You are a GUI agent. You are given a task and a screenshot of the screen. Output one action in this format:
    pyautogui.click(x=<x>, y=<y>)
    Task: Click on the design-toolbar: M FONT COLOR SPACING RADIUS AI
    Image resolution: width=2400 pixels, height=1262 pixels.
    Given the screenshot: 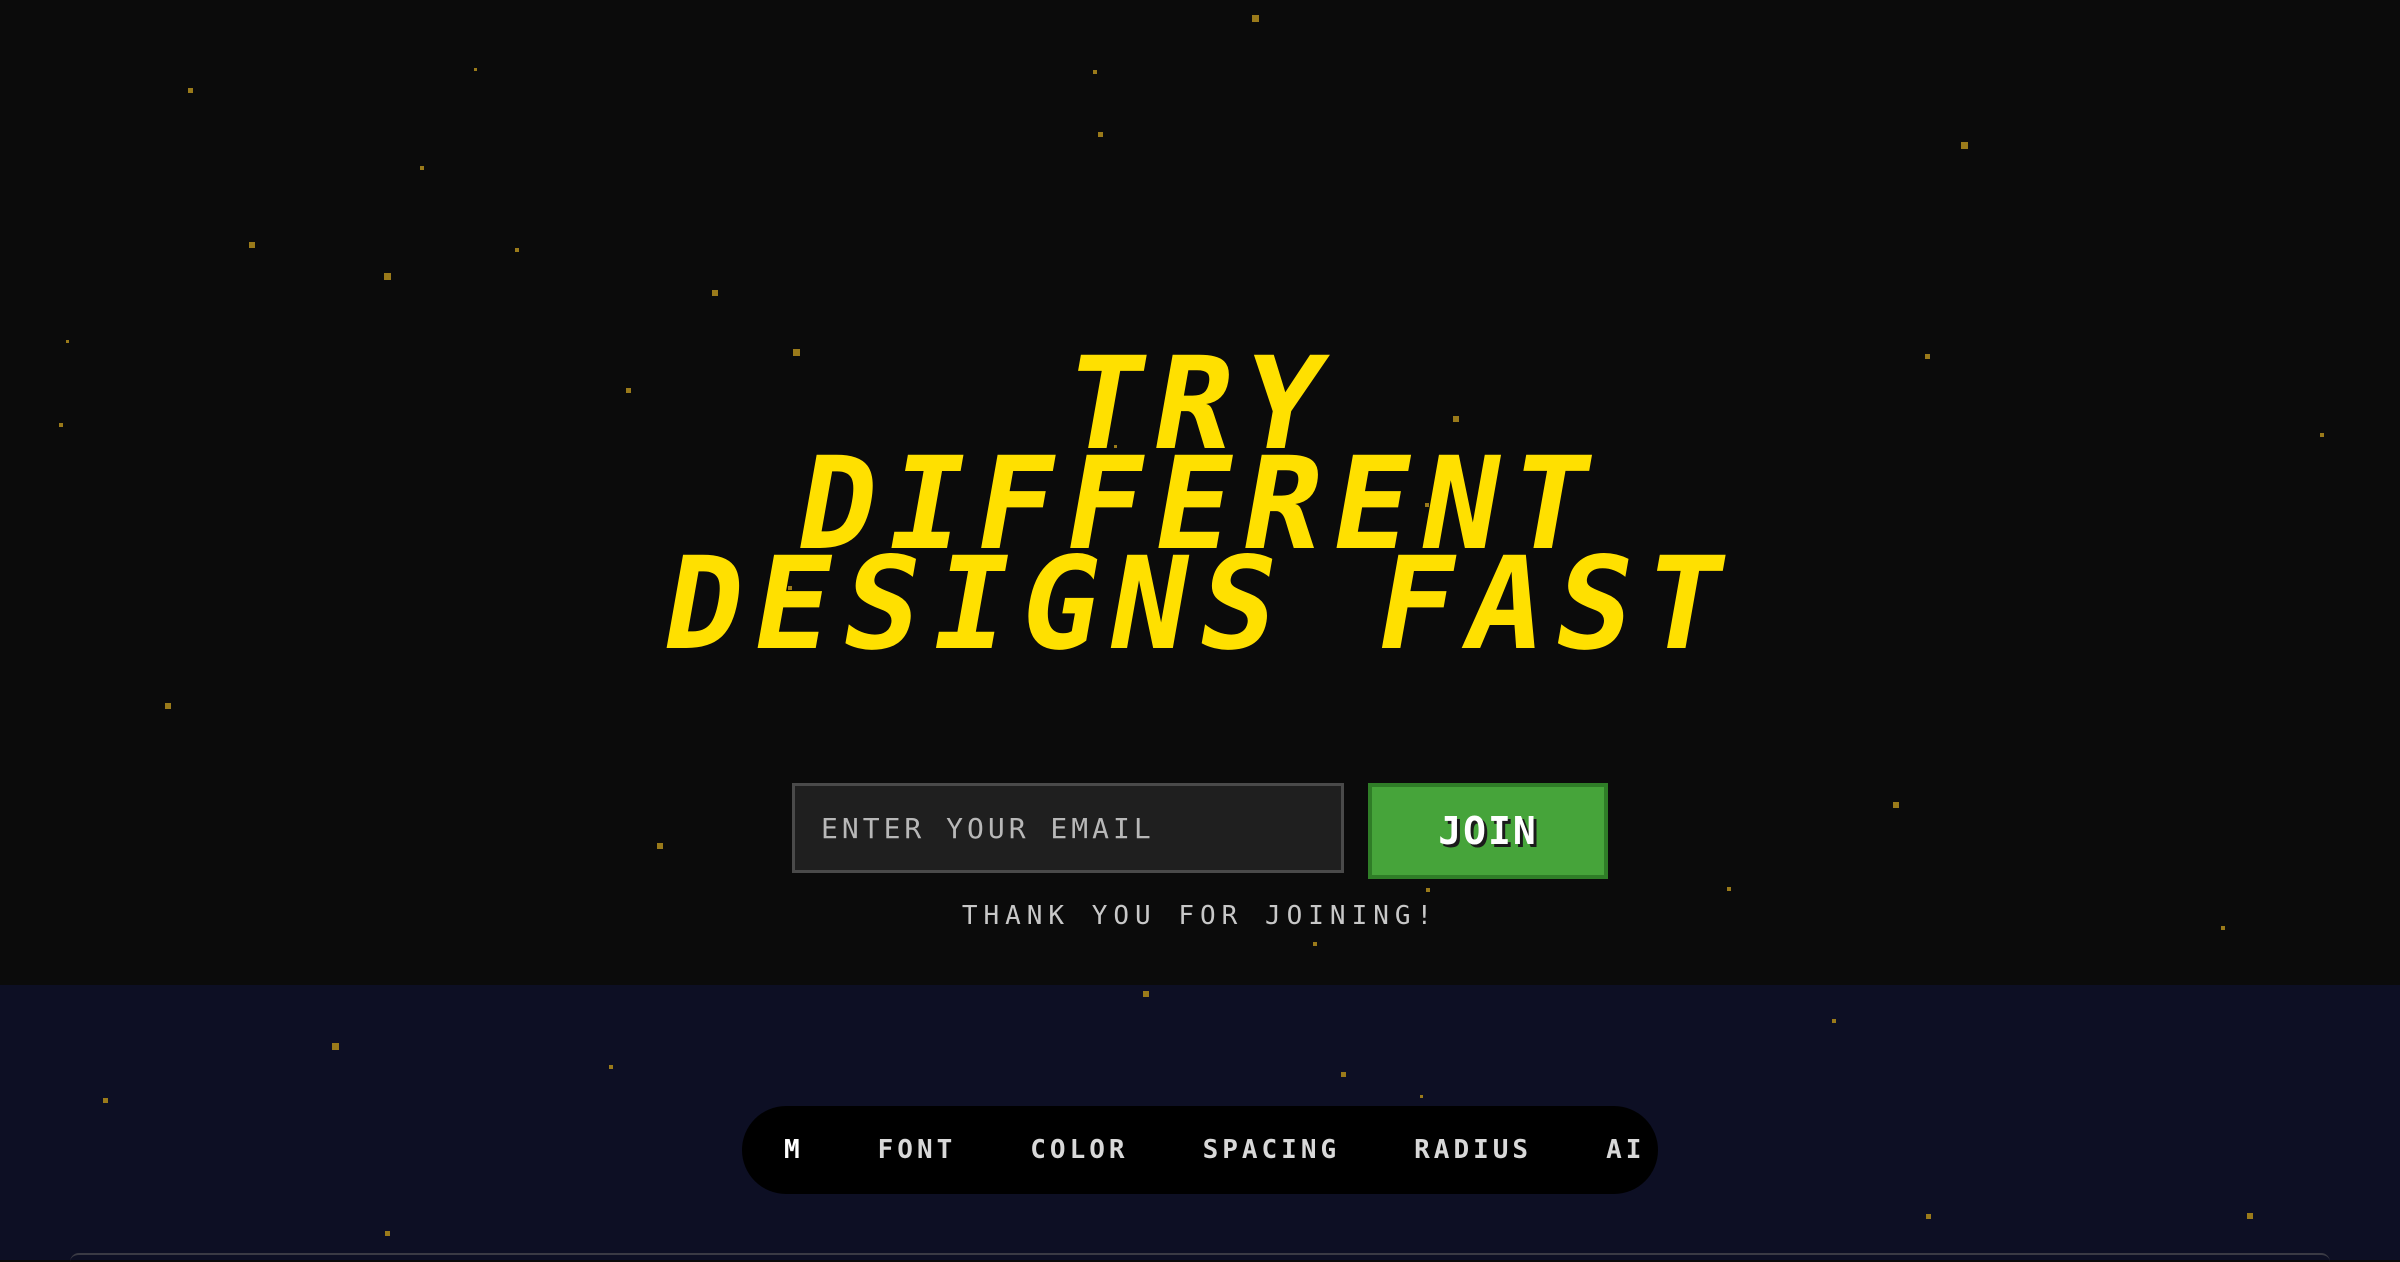 What is the action you would take?
    pyautogui.click(x=1200, y=1150)
    